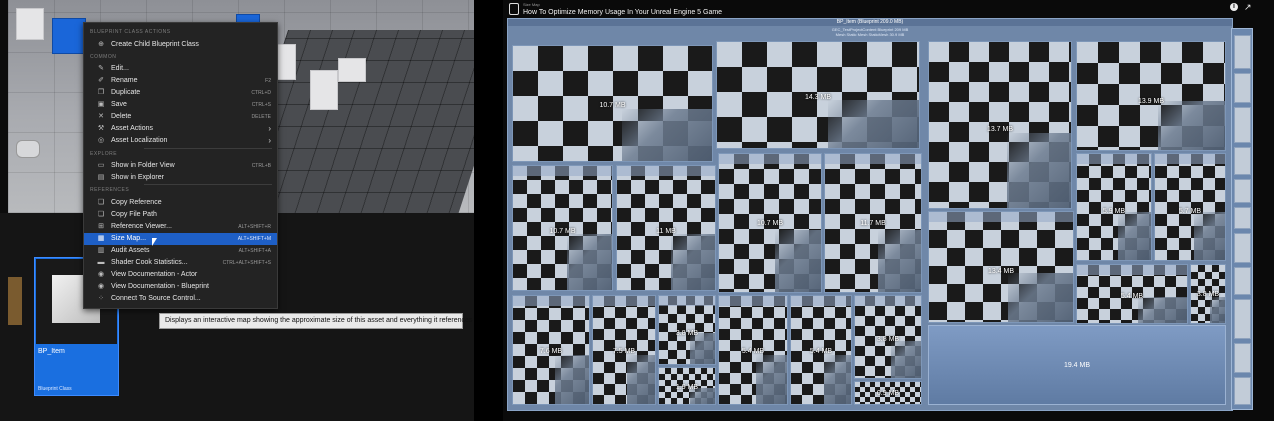 This screenshot has height=421, width=1274. What do you see at coordinates (873, 223) in the screenshot?
I see `size-map-tile: 11.7 MB` at bounding box center [873, 223].